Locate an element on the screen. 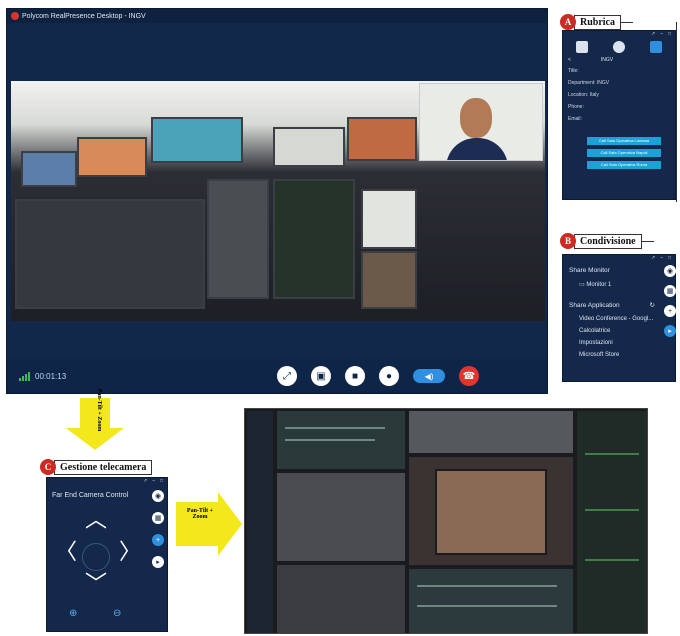 This screenshot has height=636, width=680. app-item: Microsoft Store is located at coordinates (619, 355).